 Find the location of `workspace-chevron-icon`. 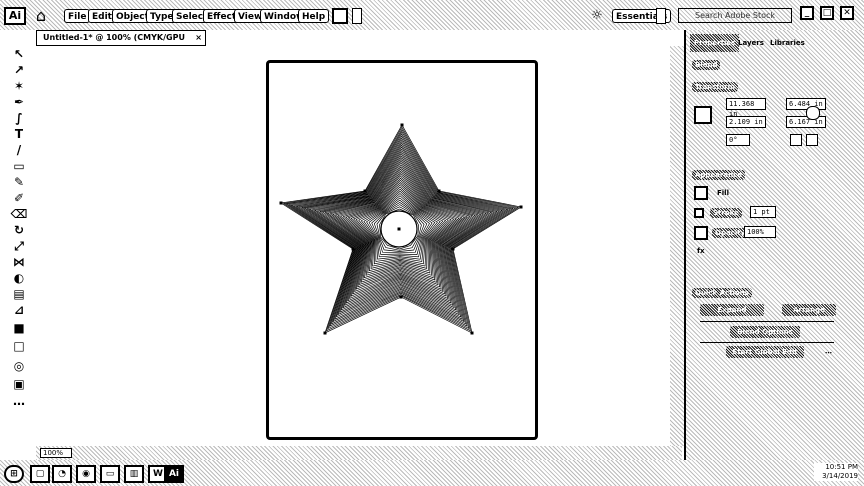

workspace-chevron-icon is located at coordinates (661, 16).